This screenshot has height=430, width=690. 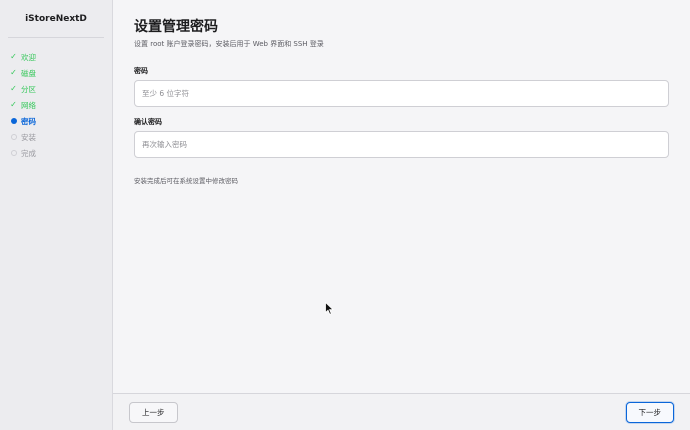 What do you see at coordinates (60, 137) in the screenshot?
I see `step-install: 安装` at bounding box center [60, 137].